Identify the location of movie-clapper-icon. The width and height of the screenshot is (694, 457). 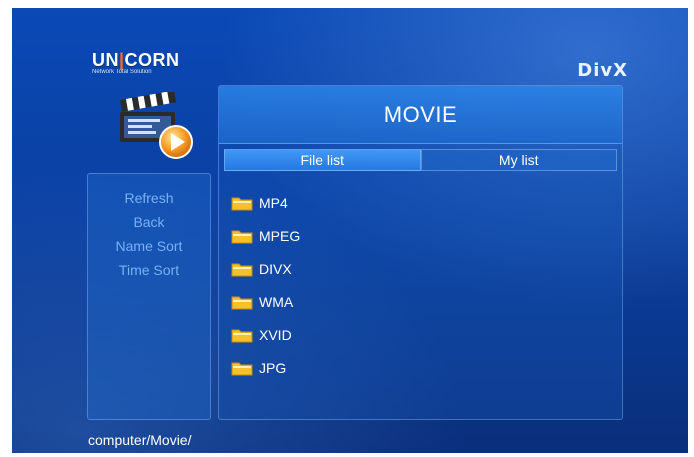
(155, 126).